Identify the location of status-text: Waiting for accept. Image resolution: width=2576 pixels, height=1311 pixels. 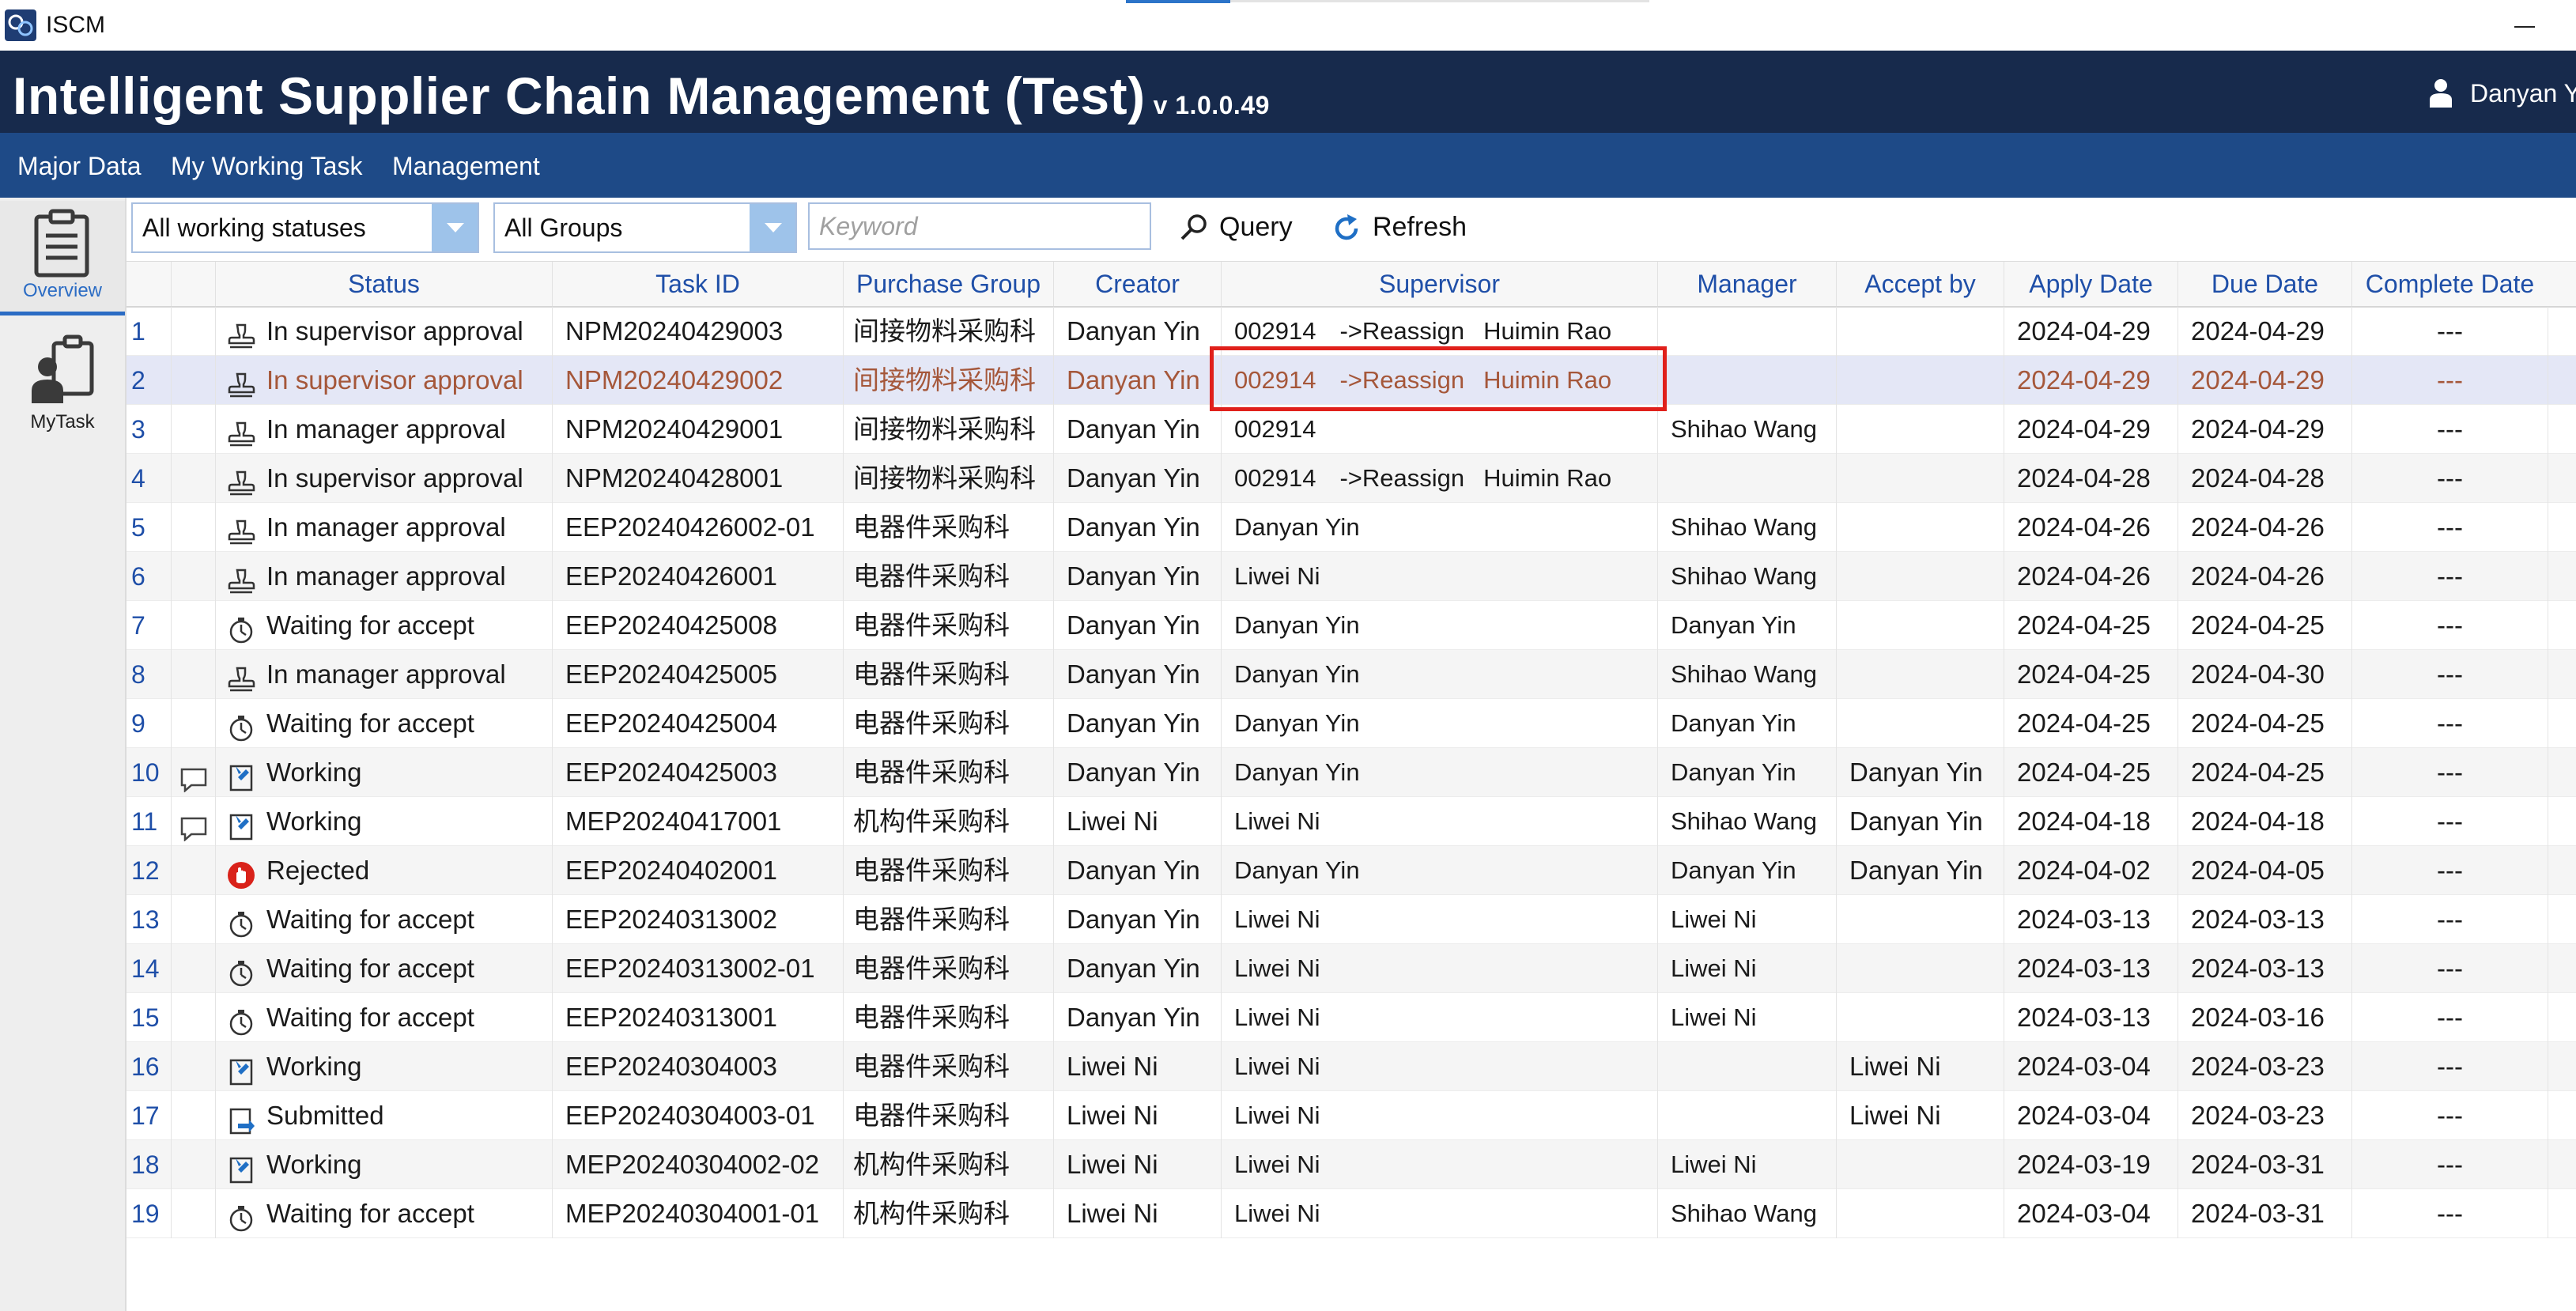
(370, 625).